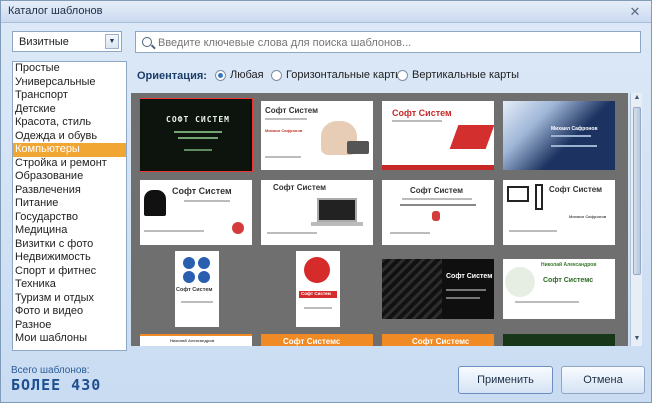 This screenshot has width=652, height=403. Describe the element at coordinates (603, 380) in the screenshot. I see `cancel-button: Отмена` at that location.